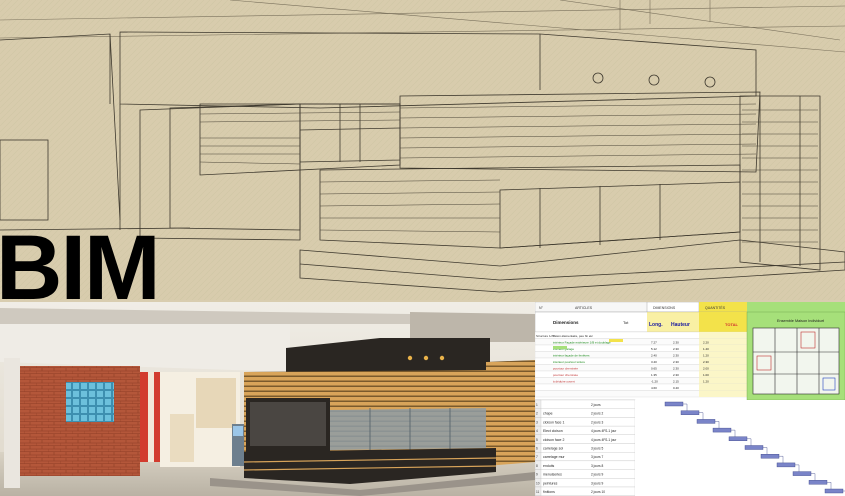 Image resolution: width=845 pixels, height=496 pixels. What do you see at coordinates (641, 368) in the screenshot?
I see `table-row: pourtour cheminée 0.65 2.30 2.00` at bounding box center [641, 368].